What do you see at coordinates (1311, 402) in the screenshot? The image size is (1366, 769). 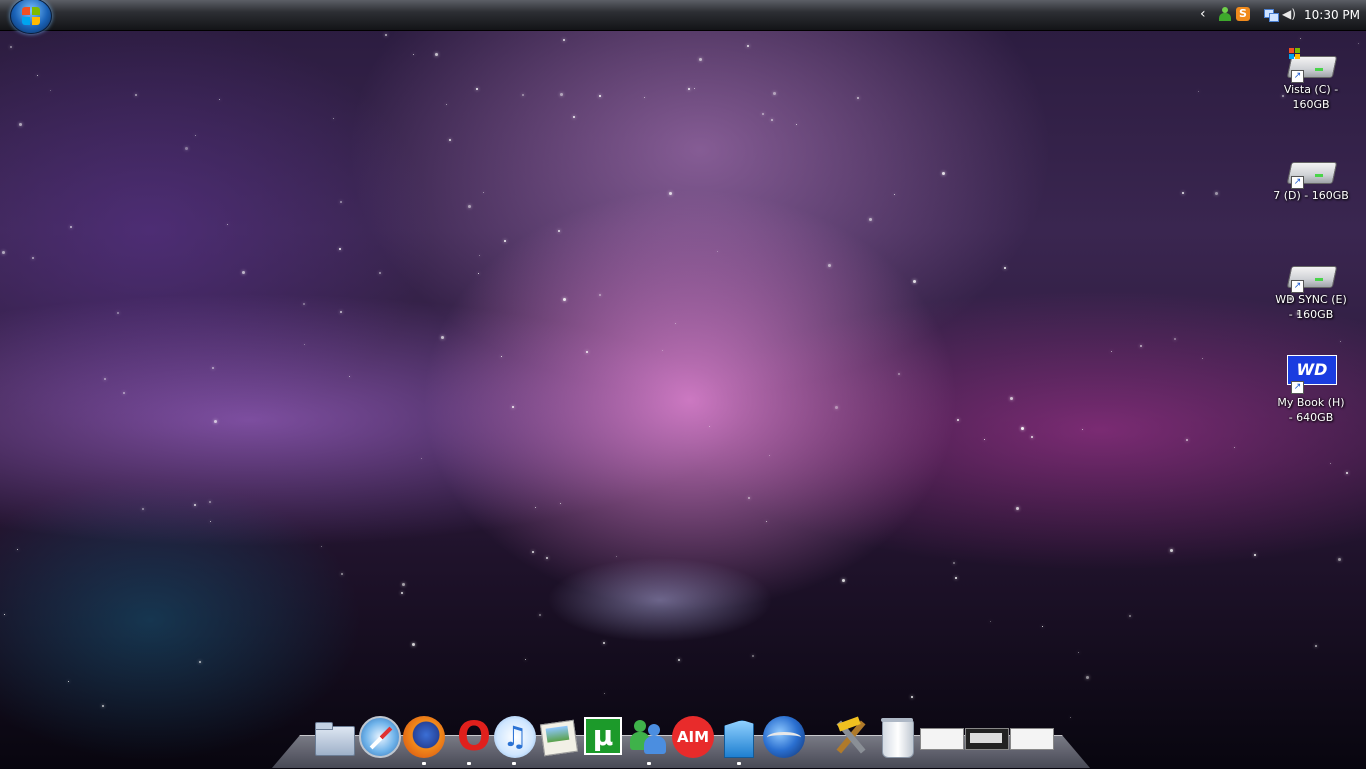 I see `desktop-icon-label: My Book (H)` at bounding box center [1311, 402].